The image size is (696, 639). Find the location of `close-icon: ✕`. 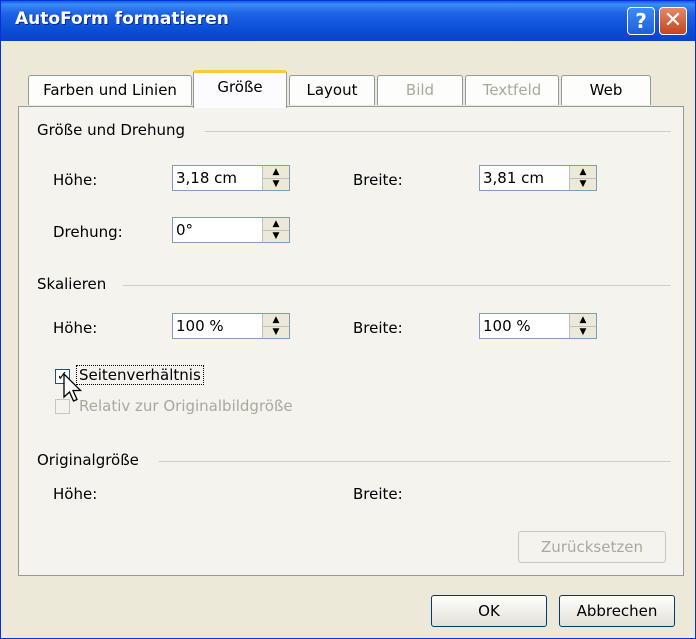

close-icon: ✕ is located at coordinates (673, 20).